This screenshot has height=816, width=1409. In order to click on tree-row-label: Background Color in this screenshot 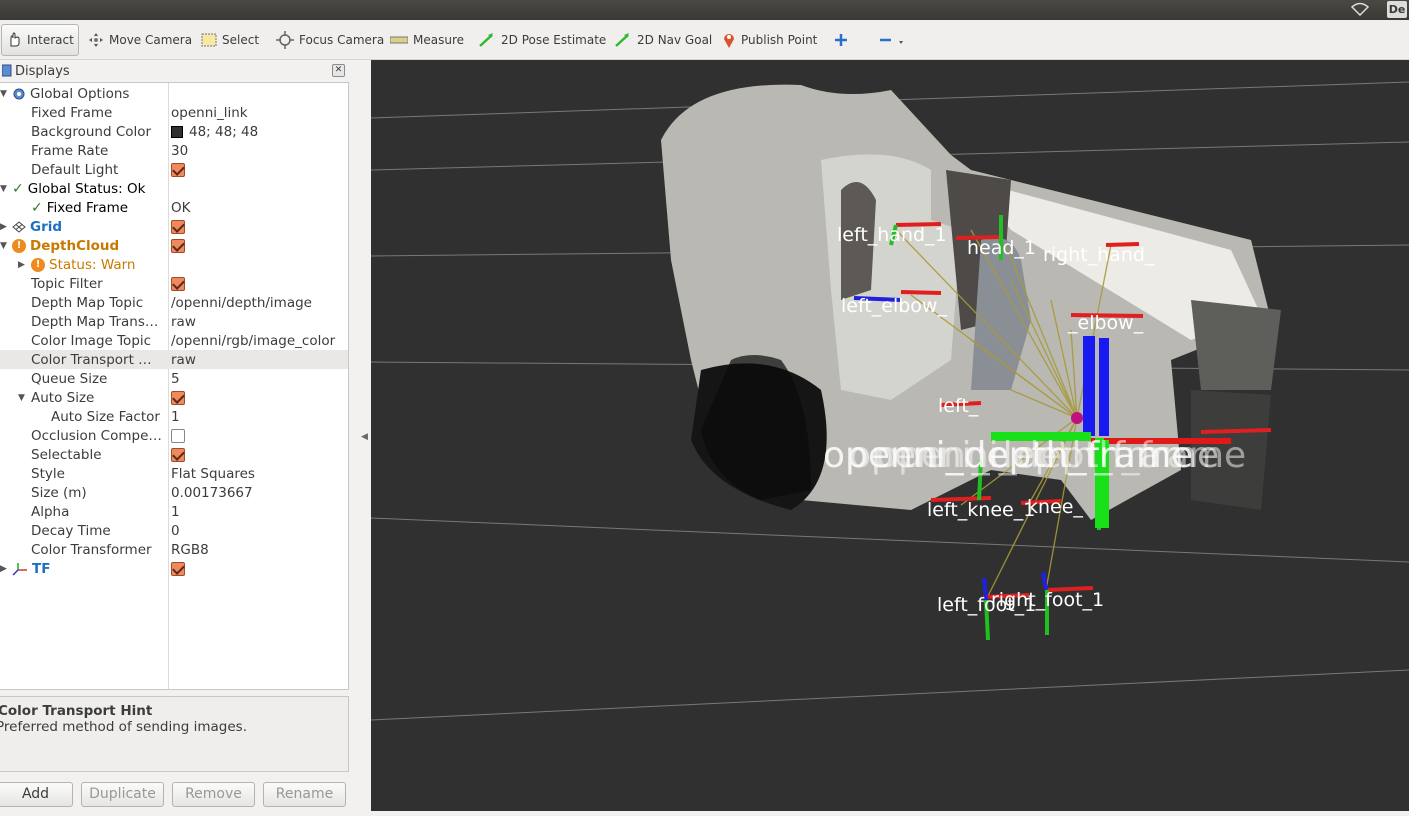, I will do `click(91, 131)`.